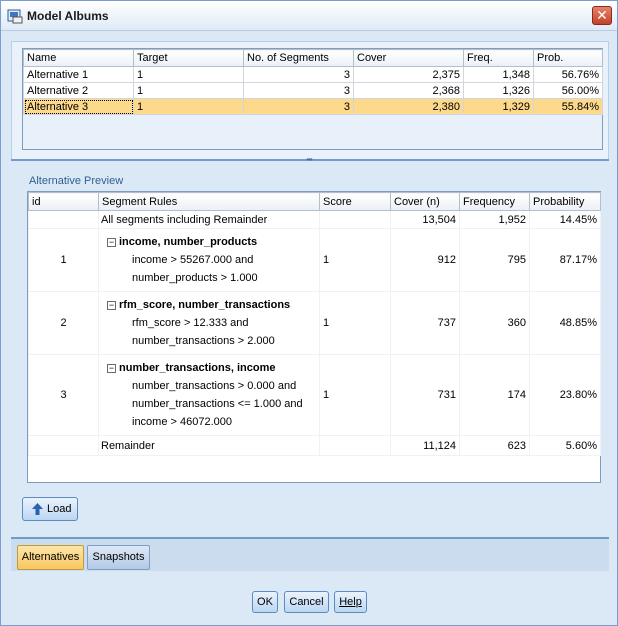 This screenshot has height=626, width=618. I want to click on column-header-cover: Cover, so click(408, 58).